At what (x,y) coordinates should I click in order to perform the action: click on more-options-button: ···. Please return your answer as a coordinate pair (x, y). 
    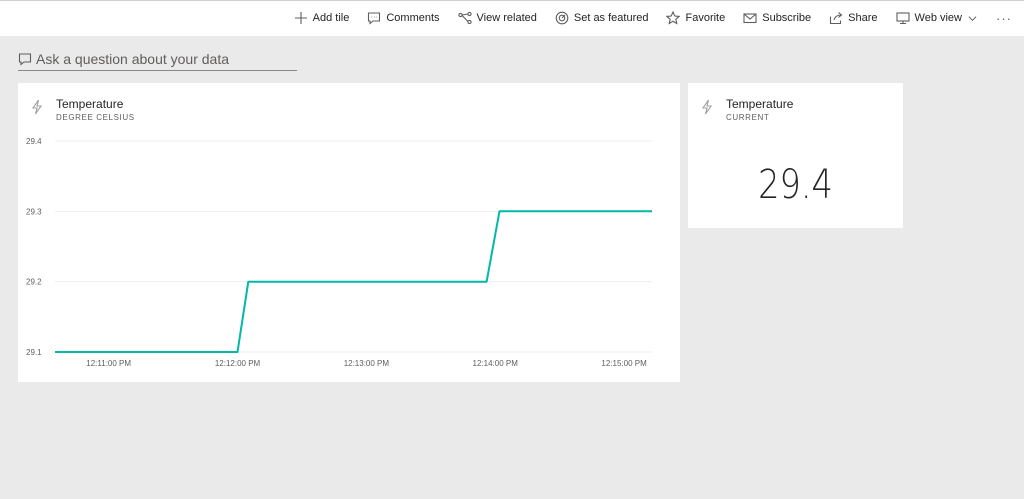
    Looking at the image, I should click on (1001, 18).